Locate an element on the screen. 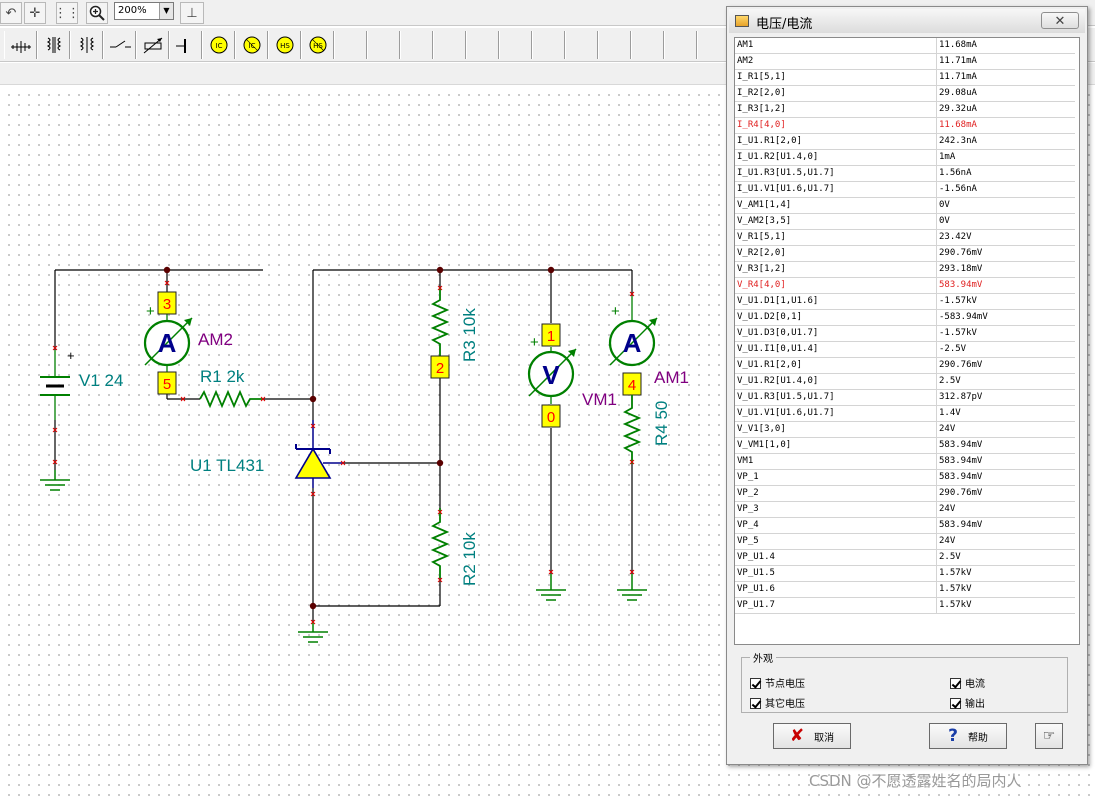  list-item: AM2 11.71mA is located at coordinates (905, 62).